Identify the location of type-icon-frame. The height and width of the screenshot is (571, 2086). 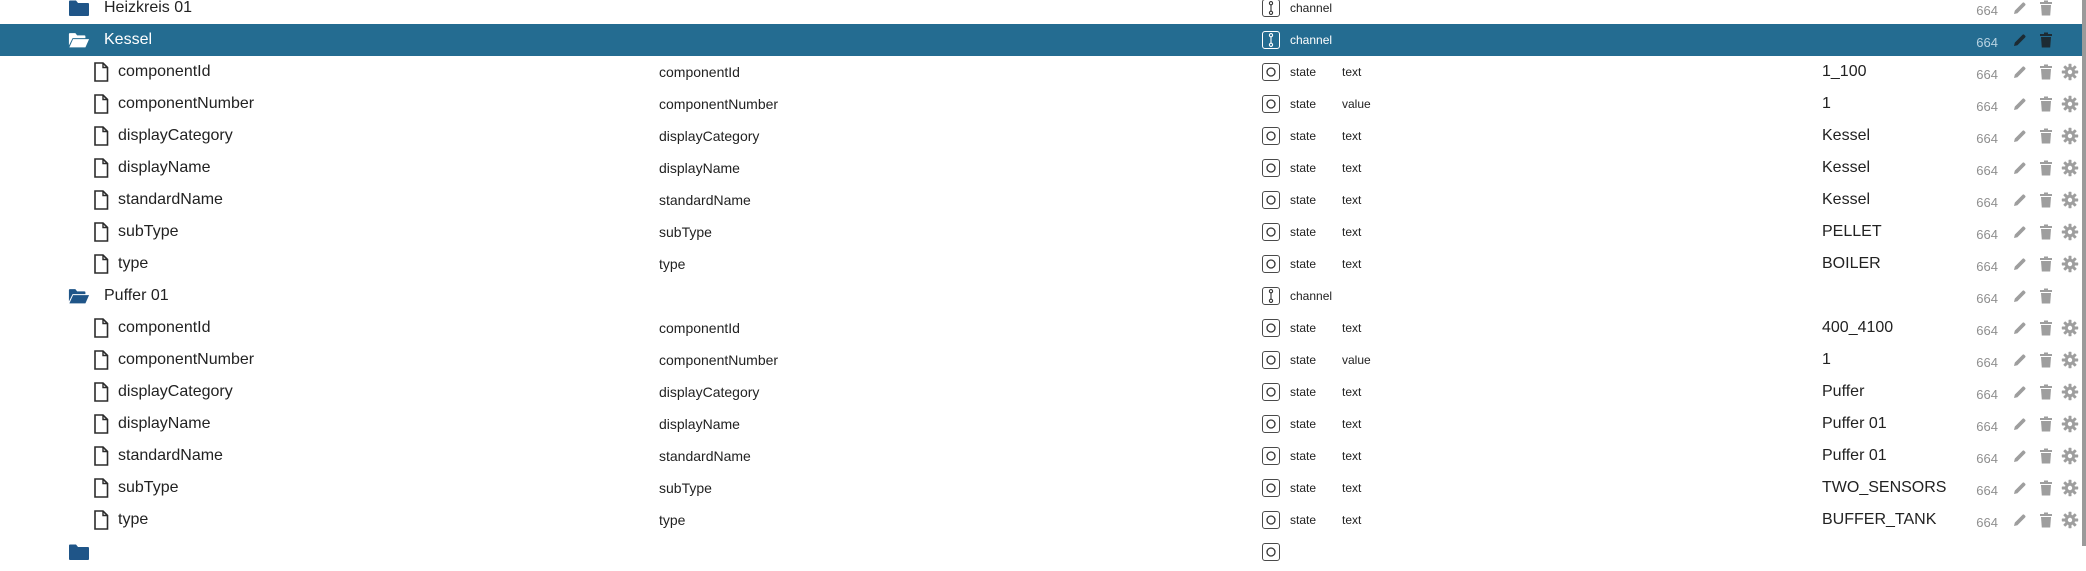
(1271, 264).